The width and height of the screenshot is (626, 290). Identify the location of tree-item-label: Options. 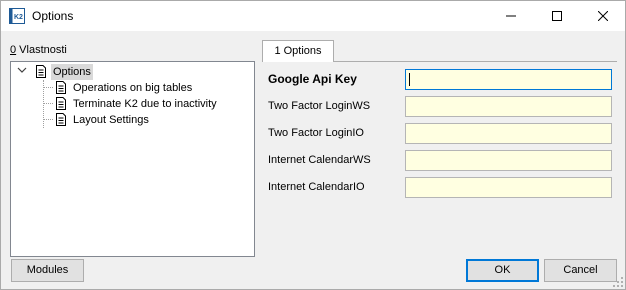
(72, 72).